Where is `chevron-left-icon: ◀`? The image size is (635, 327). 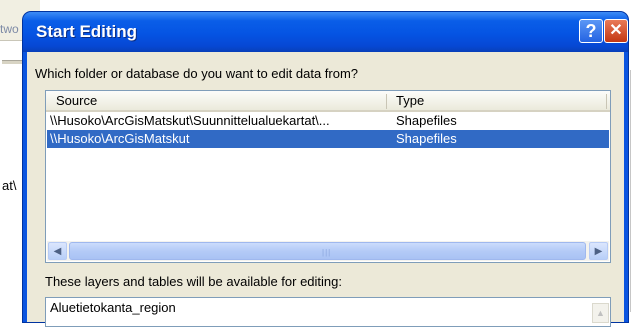
chevron-left-icon: ◀ is located at coordinates (57, 251).